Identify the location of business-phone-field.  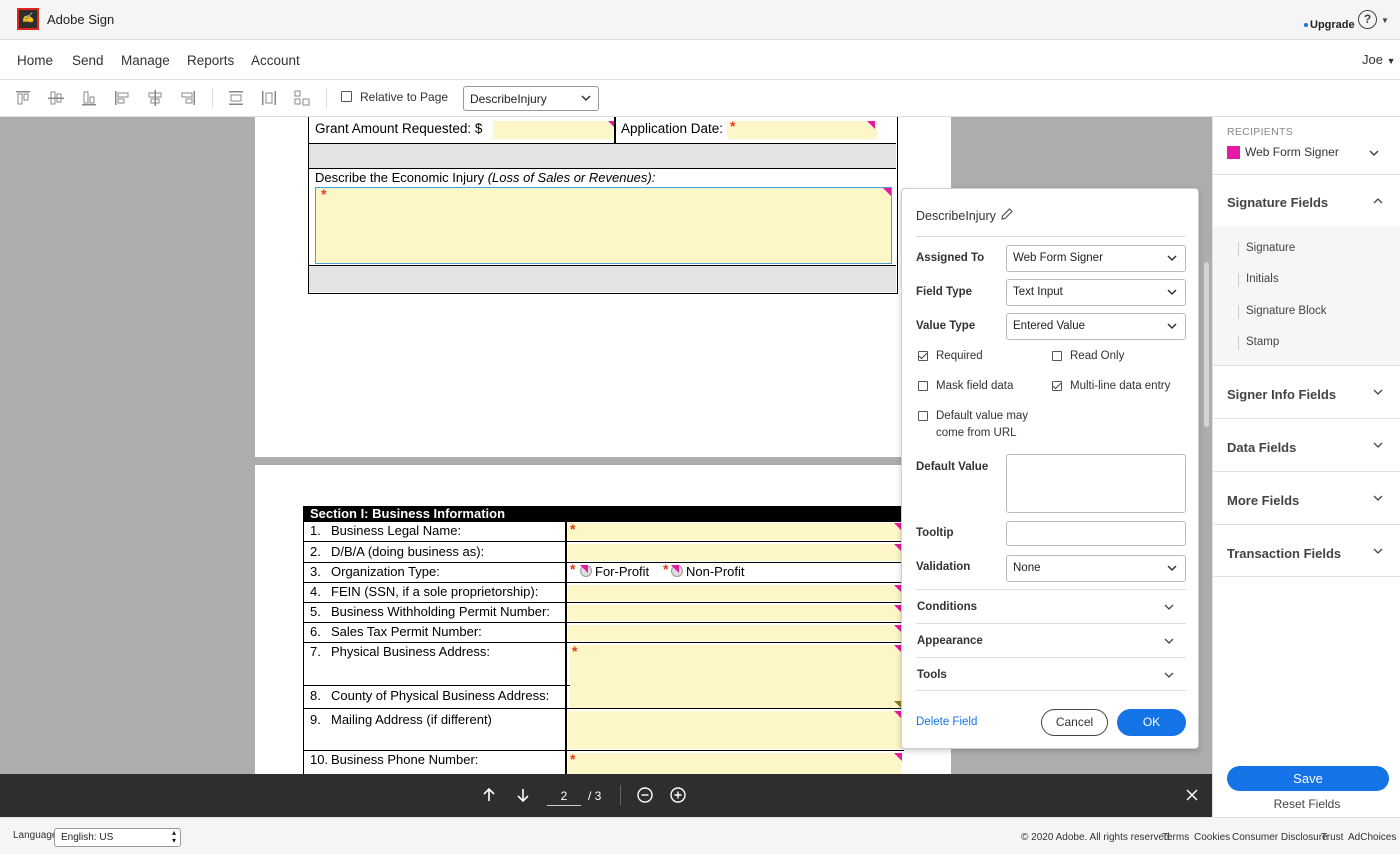
(735, 763).